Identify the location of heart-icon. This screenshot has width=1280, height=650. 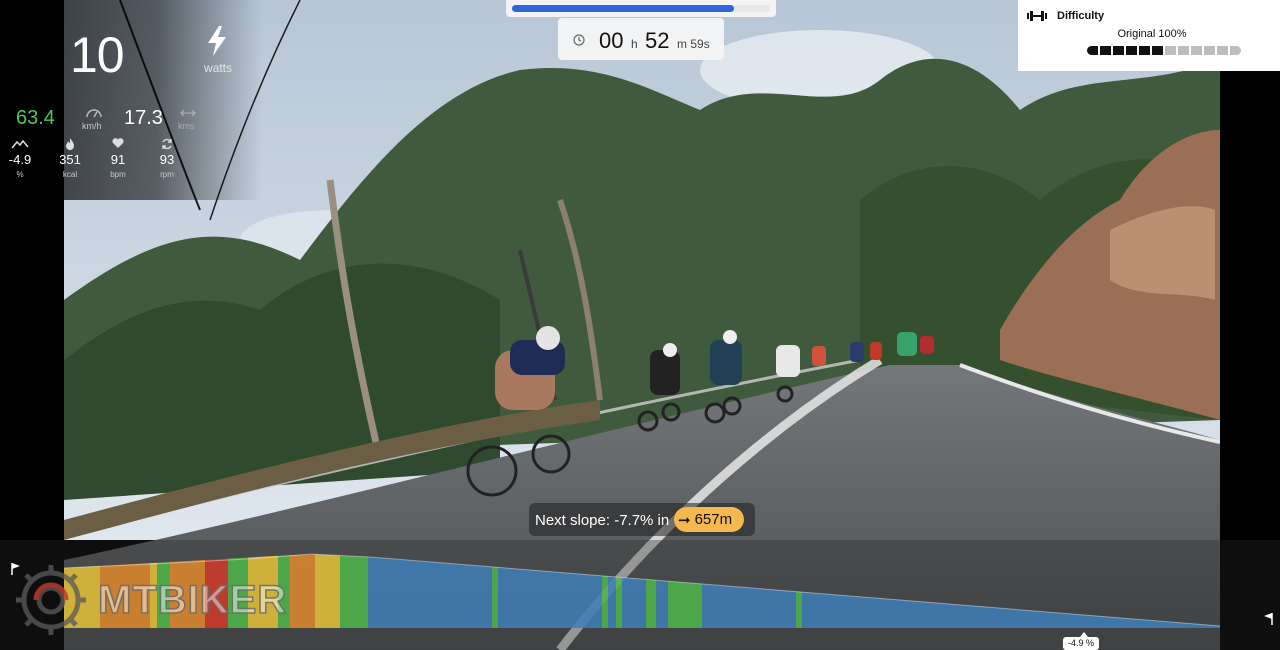
(118, 143).